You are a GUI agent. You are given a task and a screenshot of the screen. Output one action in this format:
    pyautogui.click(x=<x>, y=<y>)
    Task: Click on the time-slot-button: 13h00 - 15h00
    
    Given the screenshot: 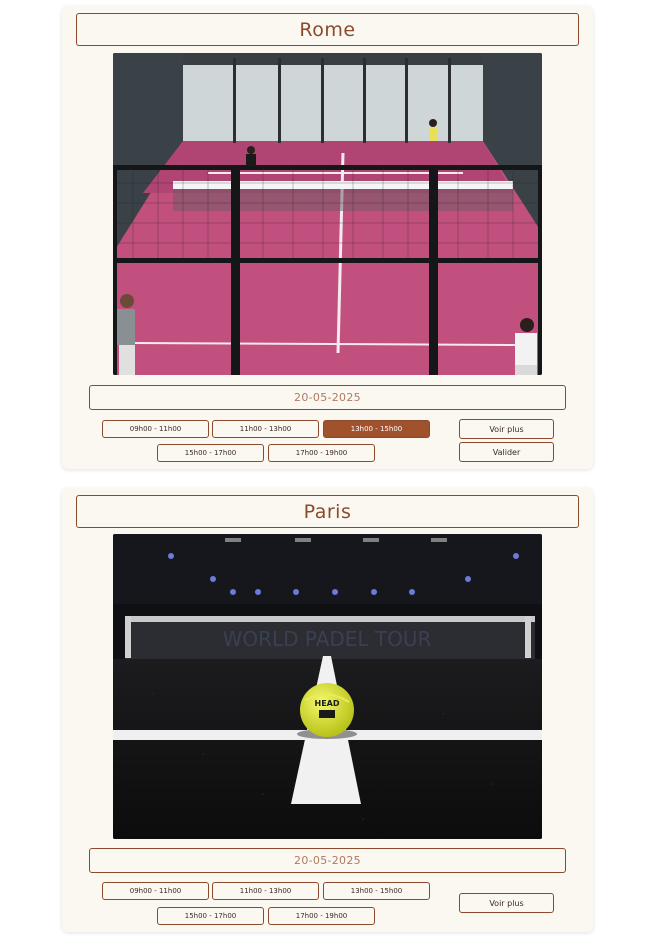 What is the action you would take?
    pyautogui.click(x=376, y=891)
    